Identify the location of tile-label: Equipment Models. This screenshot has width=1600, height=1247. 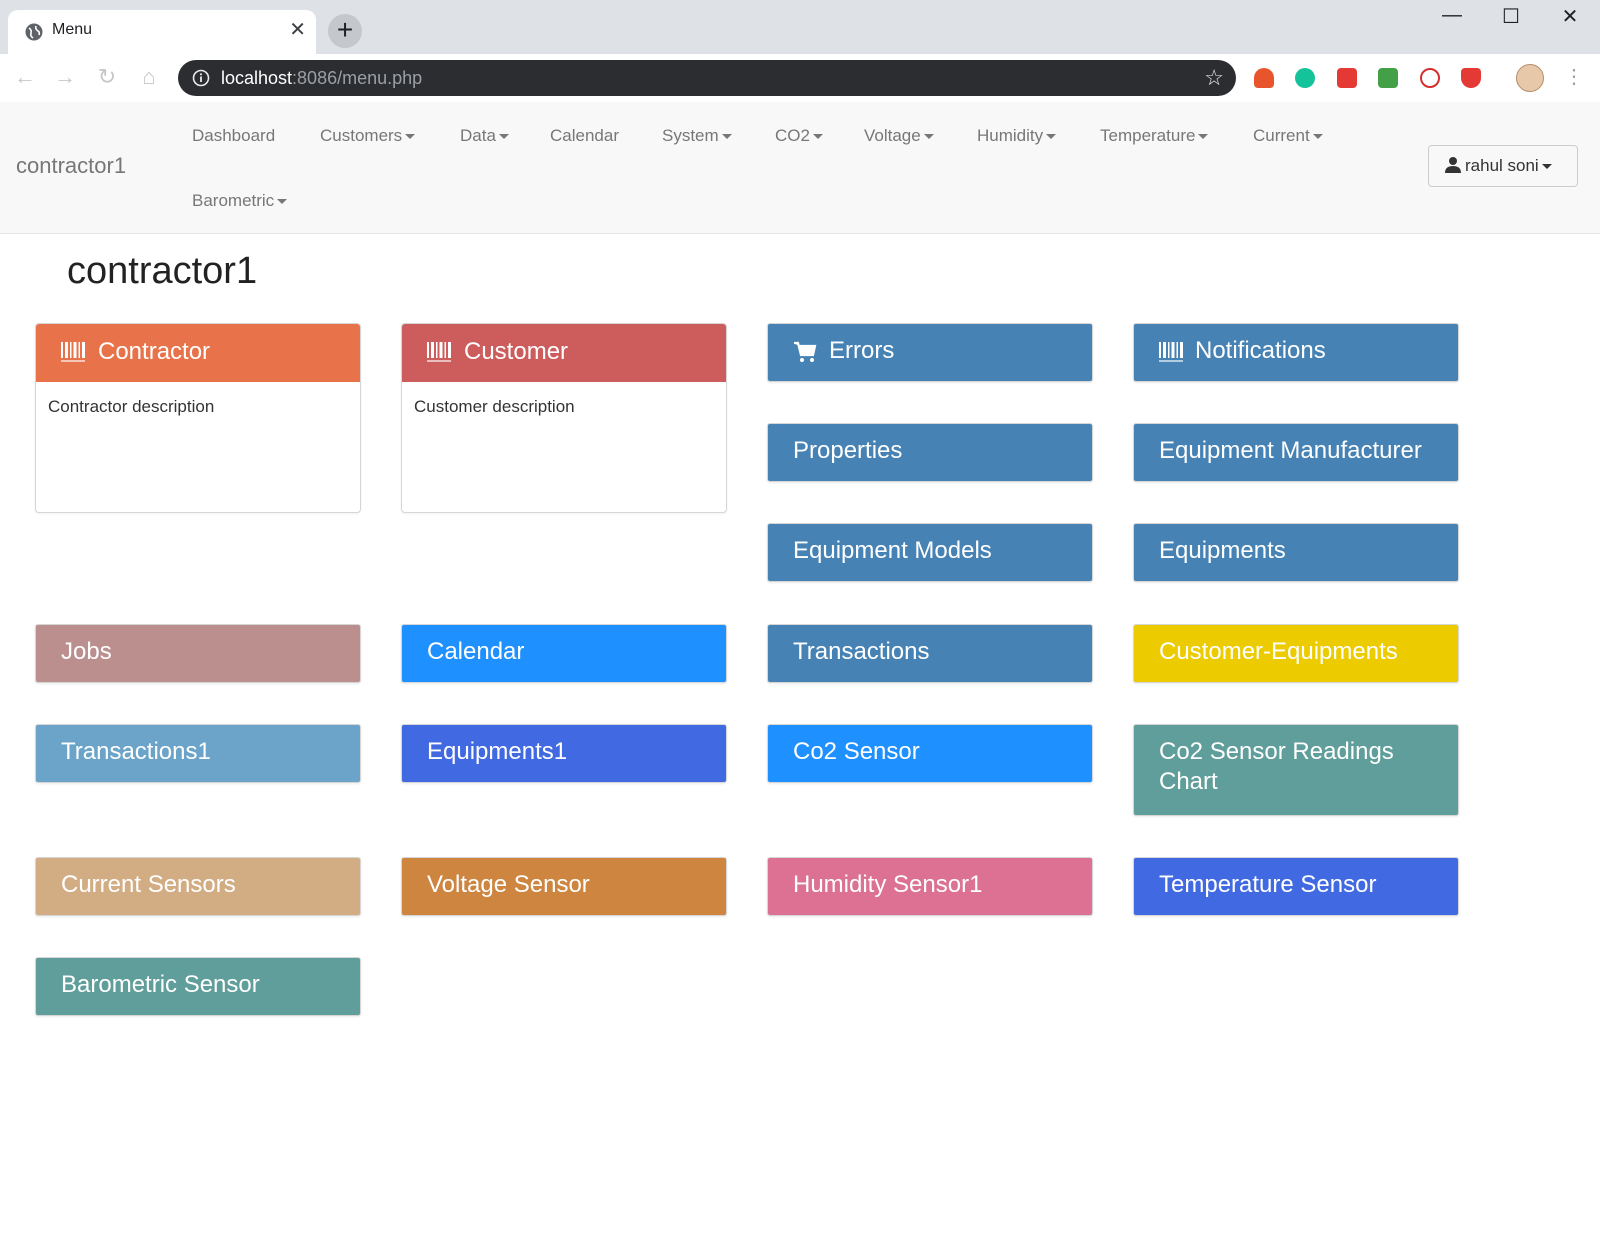
(892, 550).